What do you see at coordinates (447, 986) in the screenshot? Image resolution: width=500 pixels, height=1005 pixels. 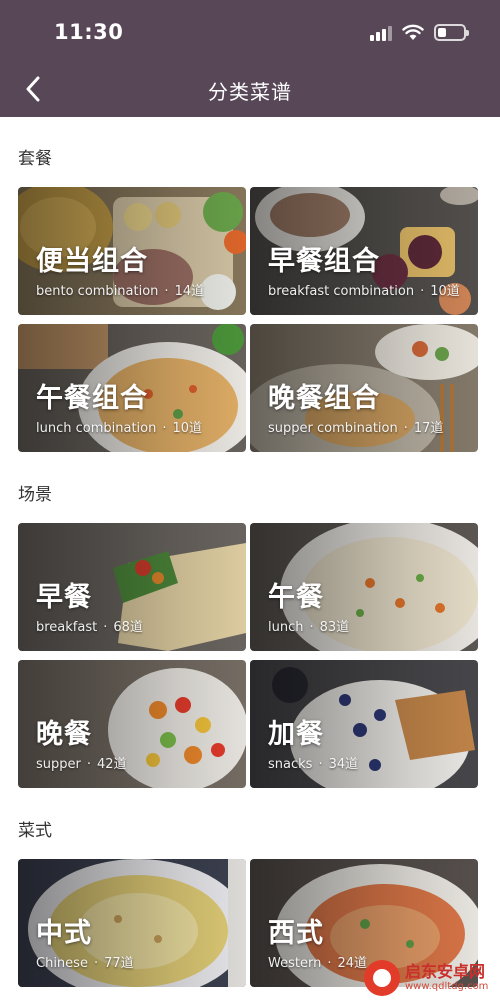 I see `watermark-url: www.qdltdg.com` at bounding box center [447, 986].